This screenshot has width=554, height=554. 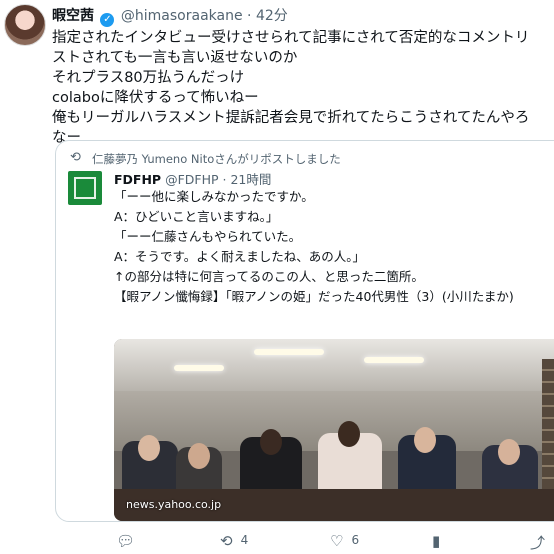 I want to click on quoted-text-line: ↑の部分は特に何言ってるのこの人、と思った二箇所。, so click(x=269, y=276).